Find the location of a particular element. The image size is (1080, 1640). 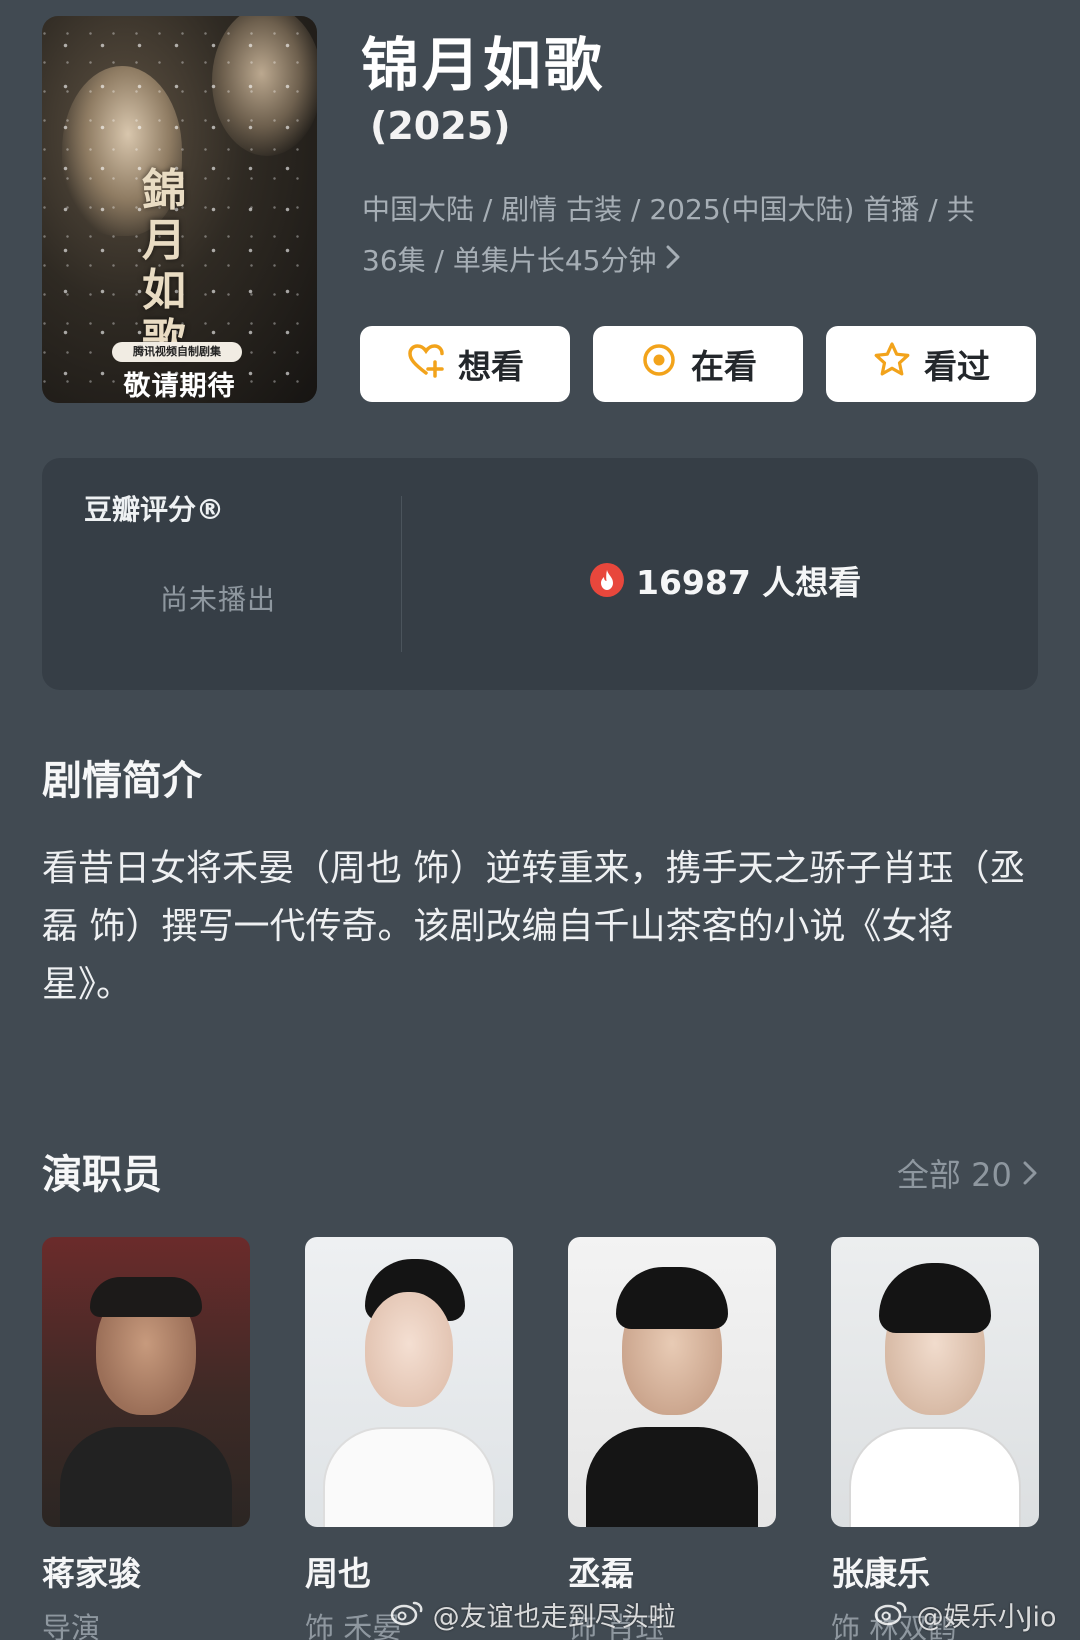

watermark-right: @娱乐小Jio is located at coordinates (965, 1614).